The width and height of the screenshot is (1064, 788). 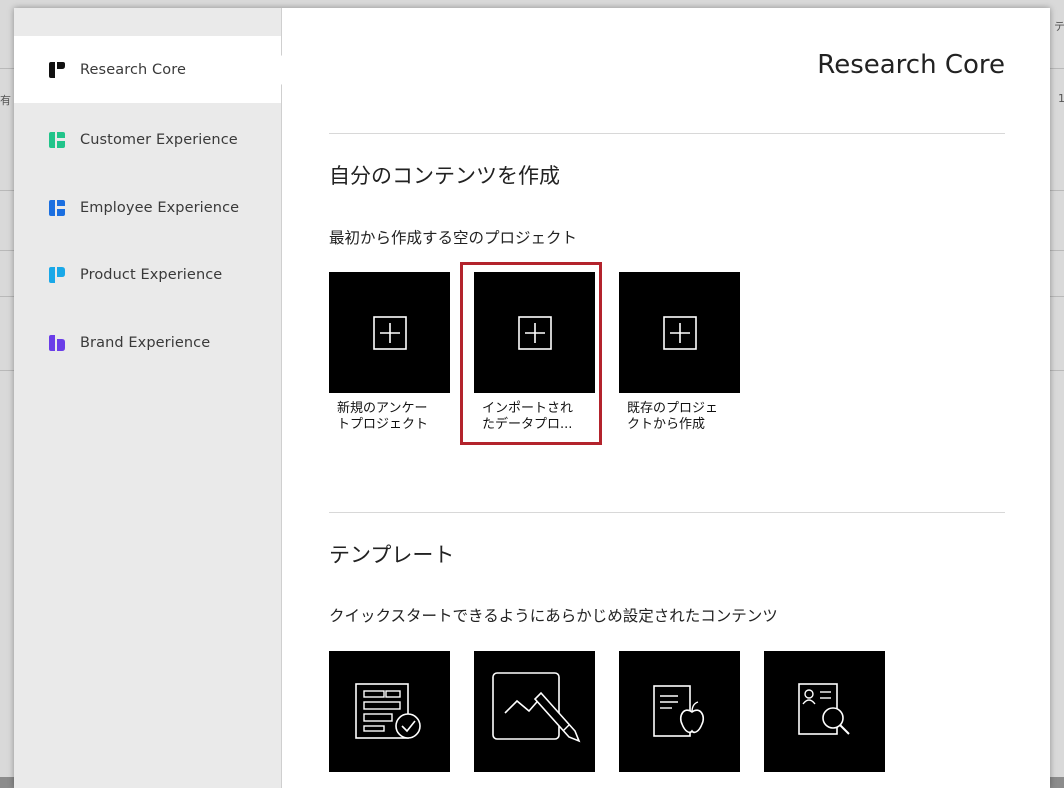 I want to click on create-section-title: 自分のコンテンツを作成, so click(x=444, y=176).